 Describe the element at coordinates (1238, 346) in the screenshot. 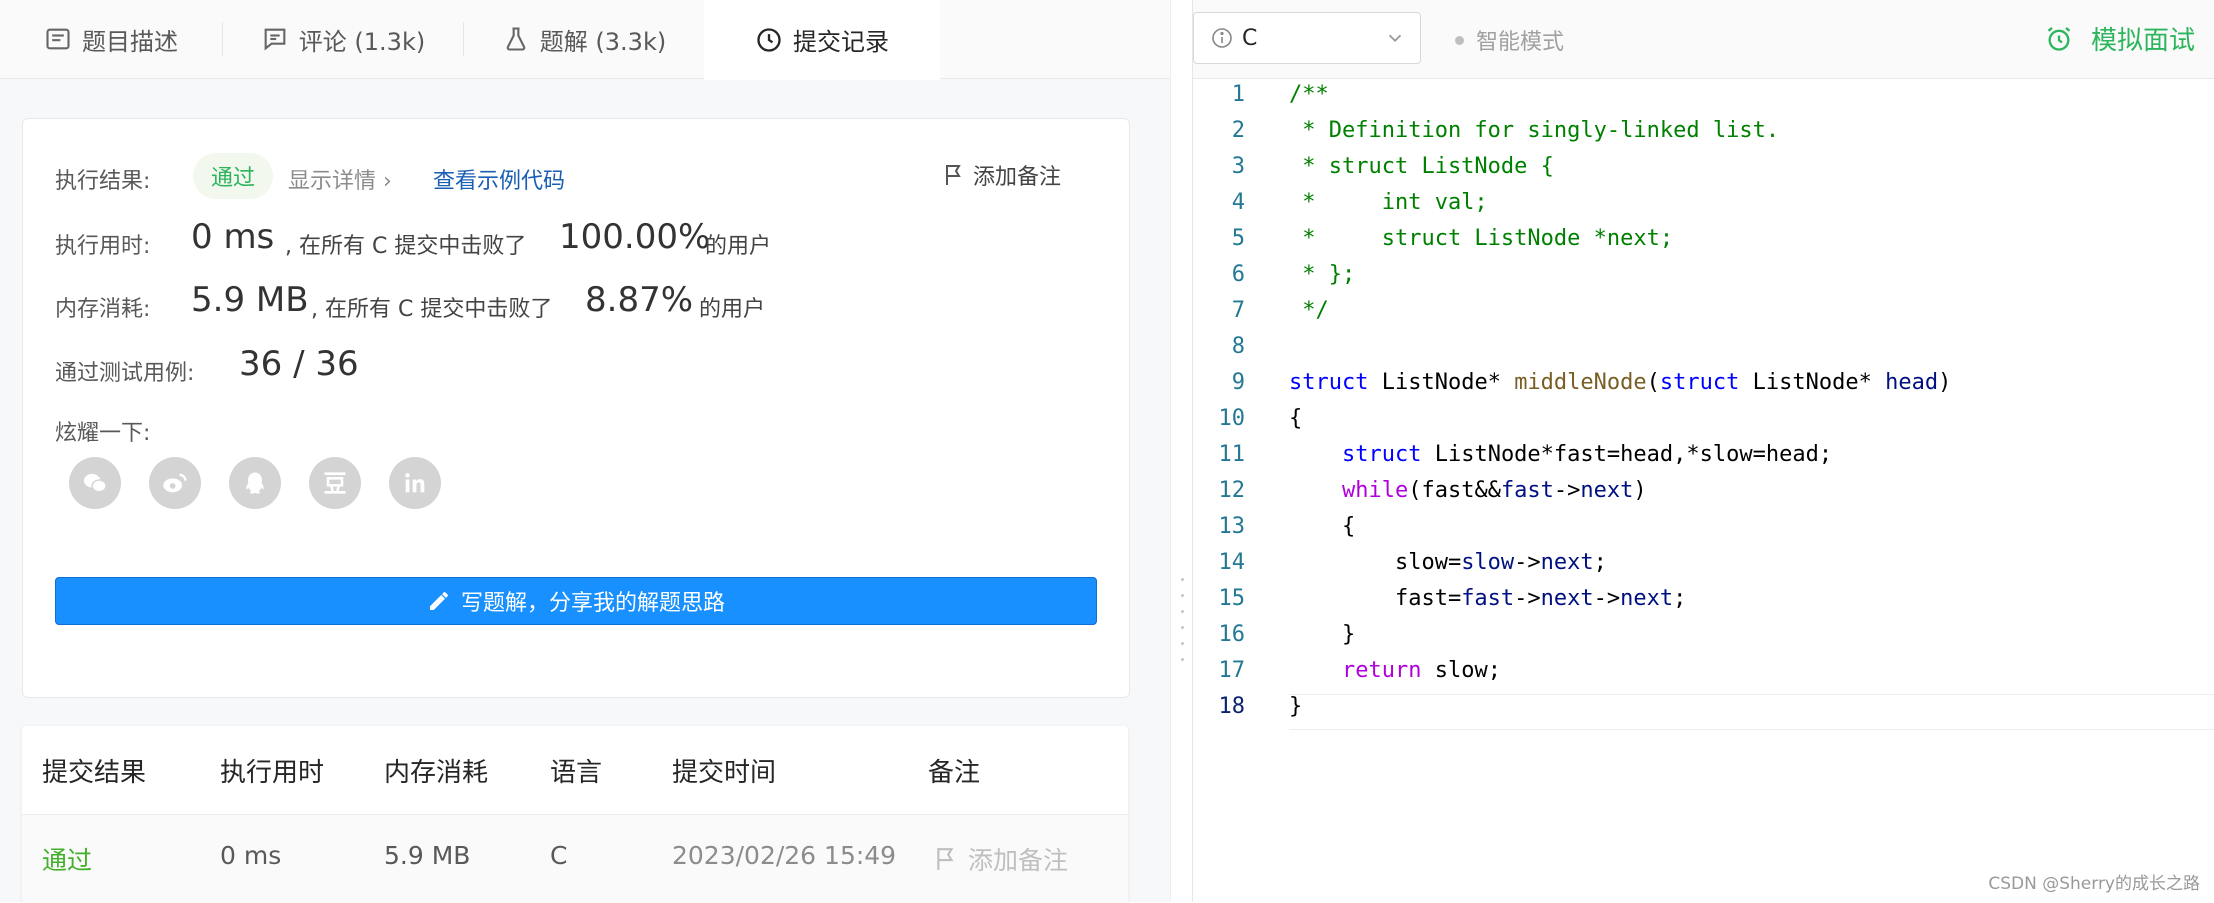

I see `line-number: 8` at that location.